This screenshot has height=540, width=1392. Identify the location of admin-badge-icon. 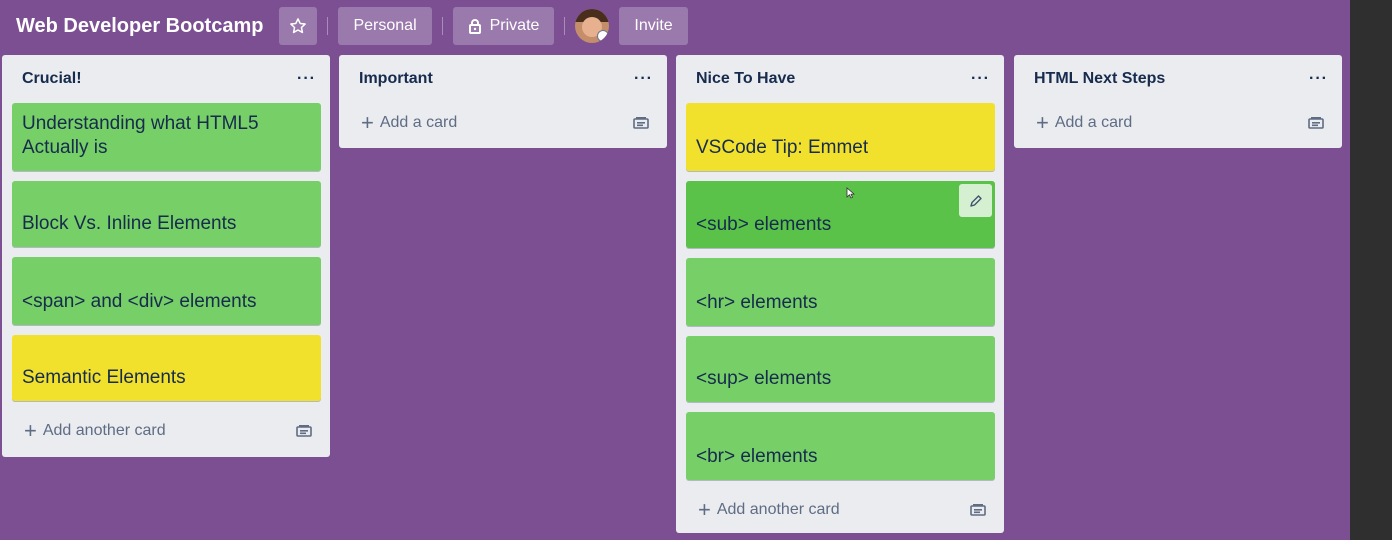
(603, 36).